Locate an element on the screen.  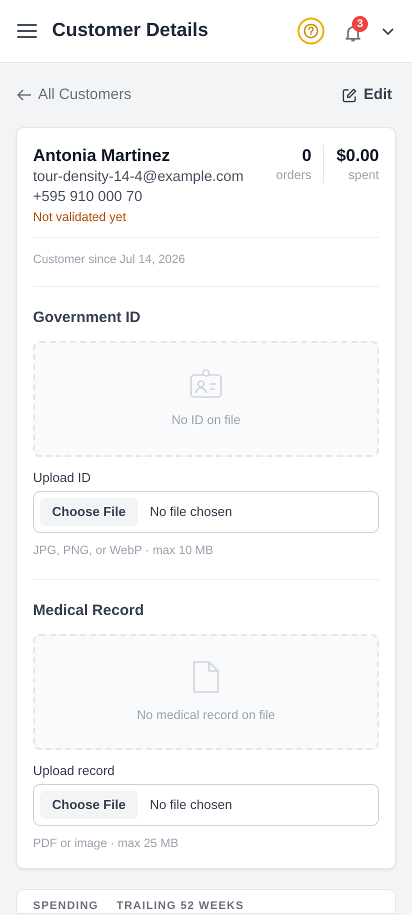
customer-name: Antonia Martinez is located at coordinates (102, 156).